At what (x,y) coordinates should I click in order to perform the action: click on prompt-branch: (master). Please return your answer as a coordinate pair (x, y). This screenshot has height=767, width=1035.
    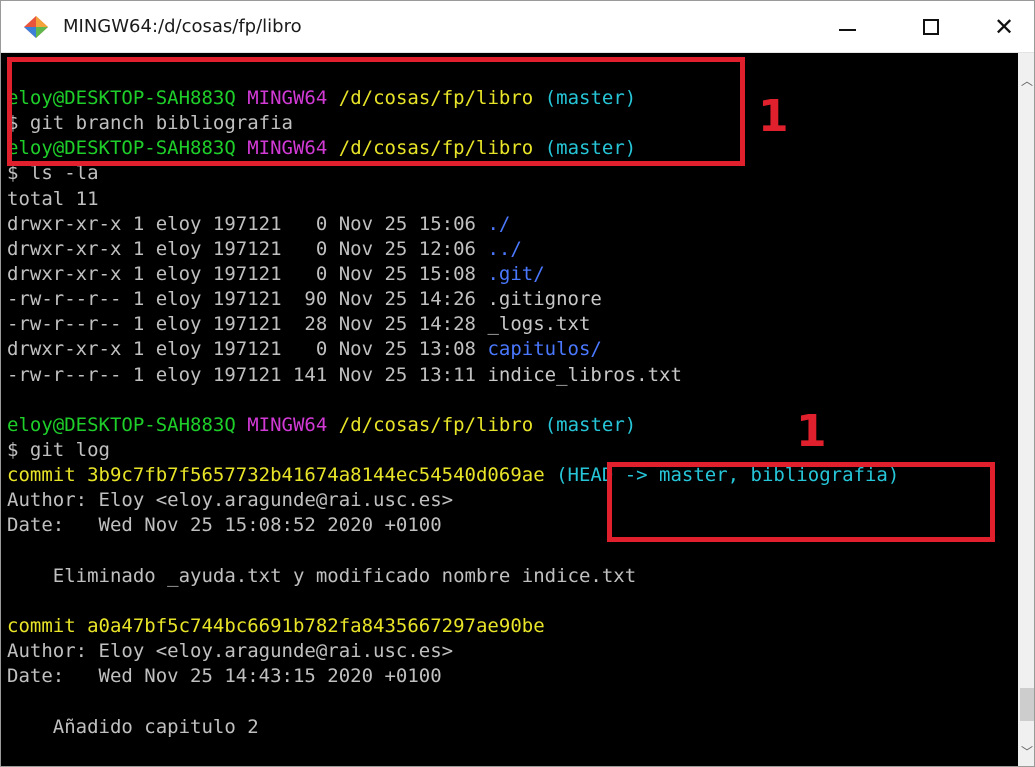
    Looking at the image, I should click on (590, 424).